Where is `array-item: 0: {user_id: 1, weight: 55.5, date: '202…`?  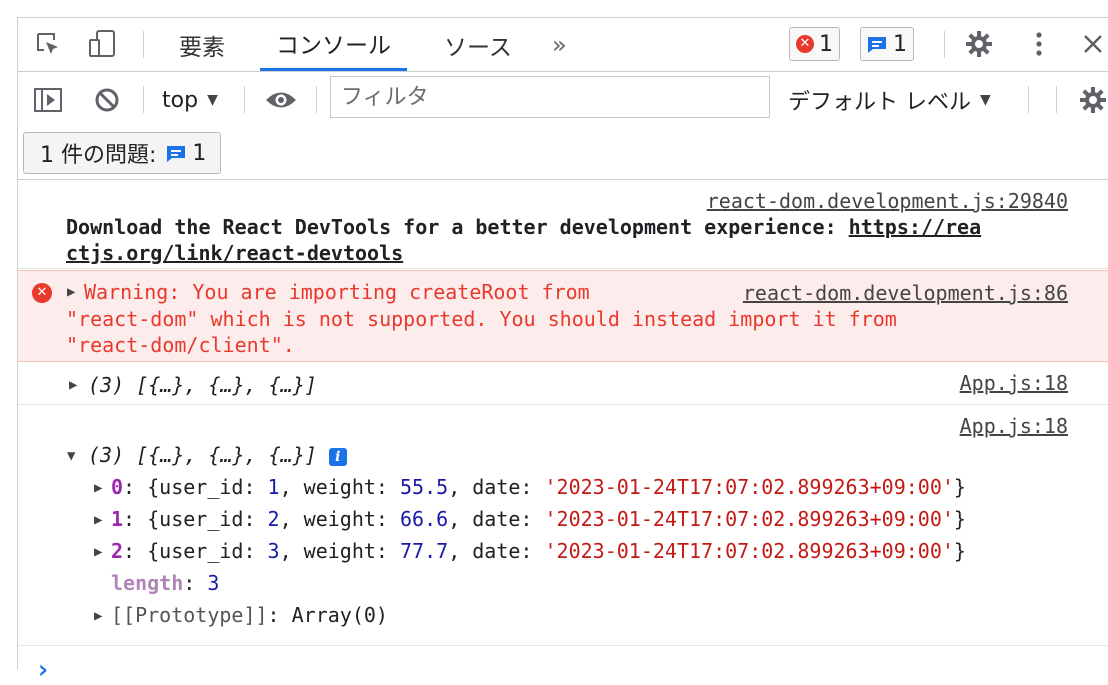 array-item: 0: {user_id: 1, weight: 55.5, date: '202… is located at coordinates (538, 487).